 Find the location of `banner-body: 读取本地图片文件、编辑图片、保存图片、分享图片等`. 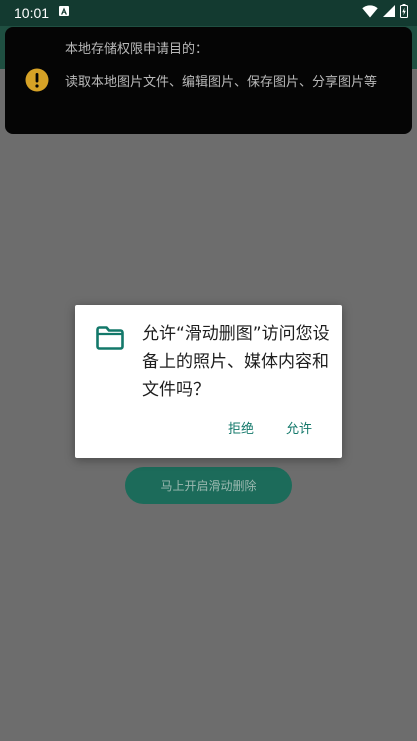

banner-body: 读取本地图片文件、编辑图片、保存图片、分享图片等 is located at coordinates (221, 82).